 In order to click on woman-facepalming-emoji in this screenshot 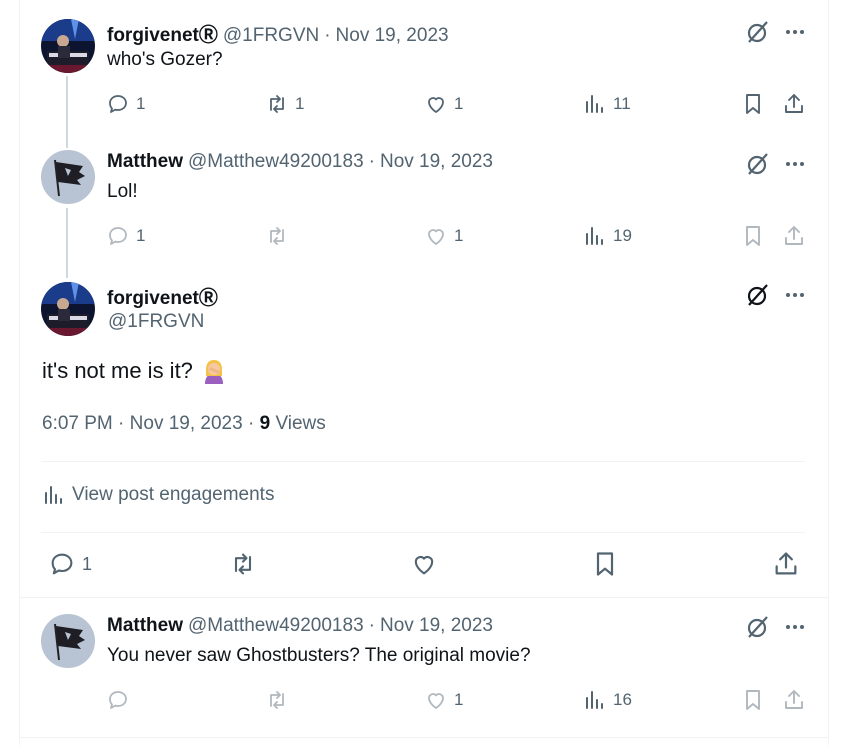, I will do `click(213, 372)`.